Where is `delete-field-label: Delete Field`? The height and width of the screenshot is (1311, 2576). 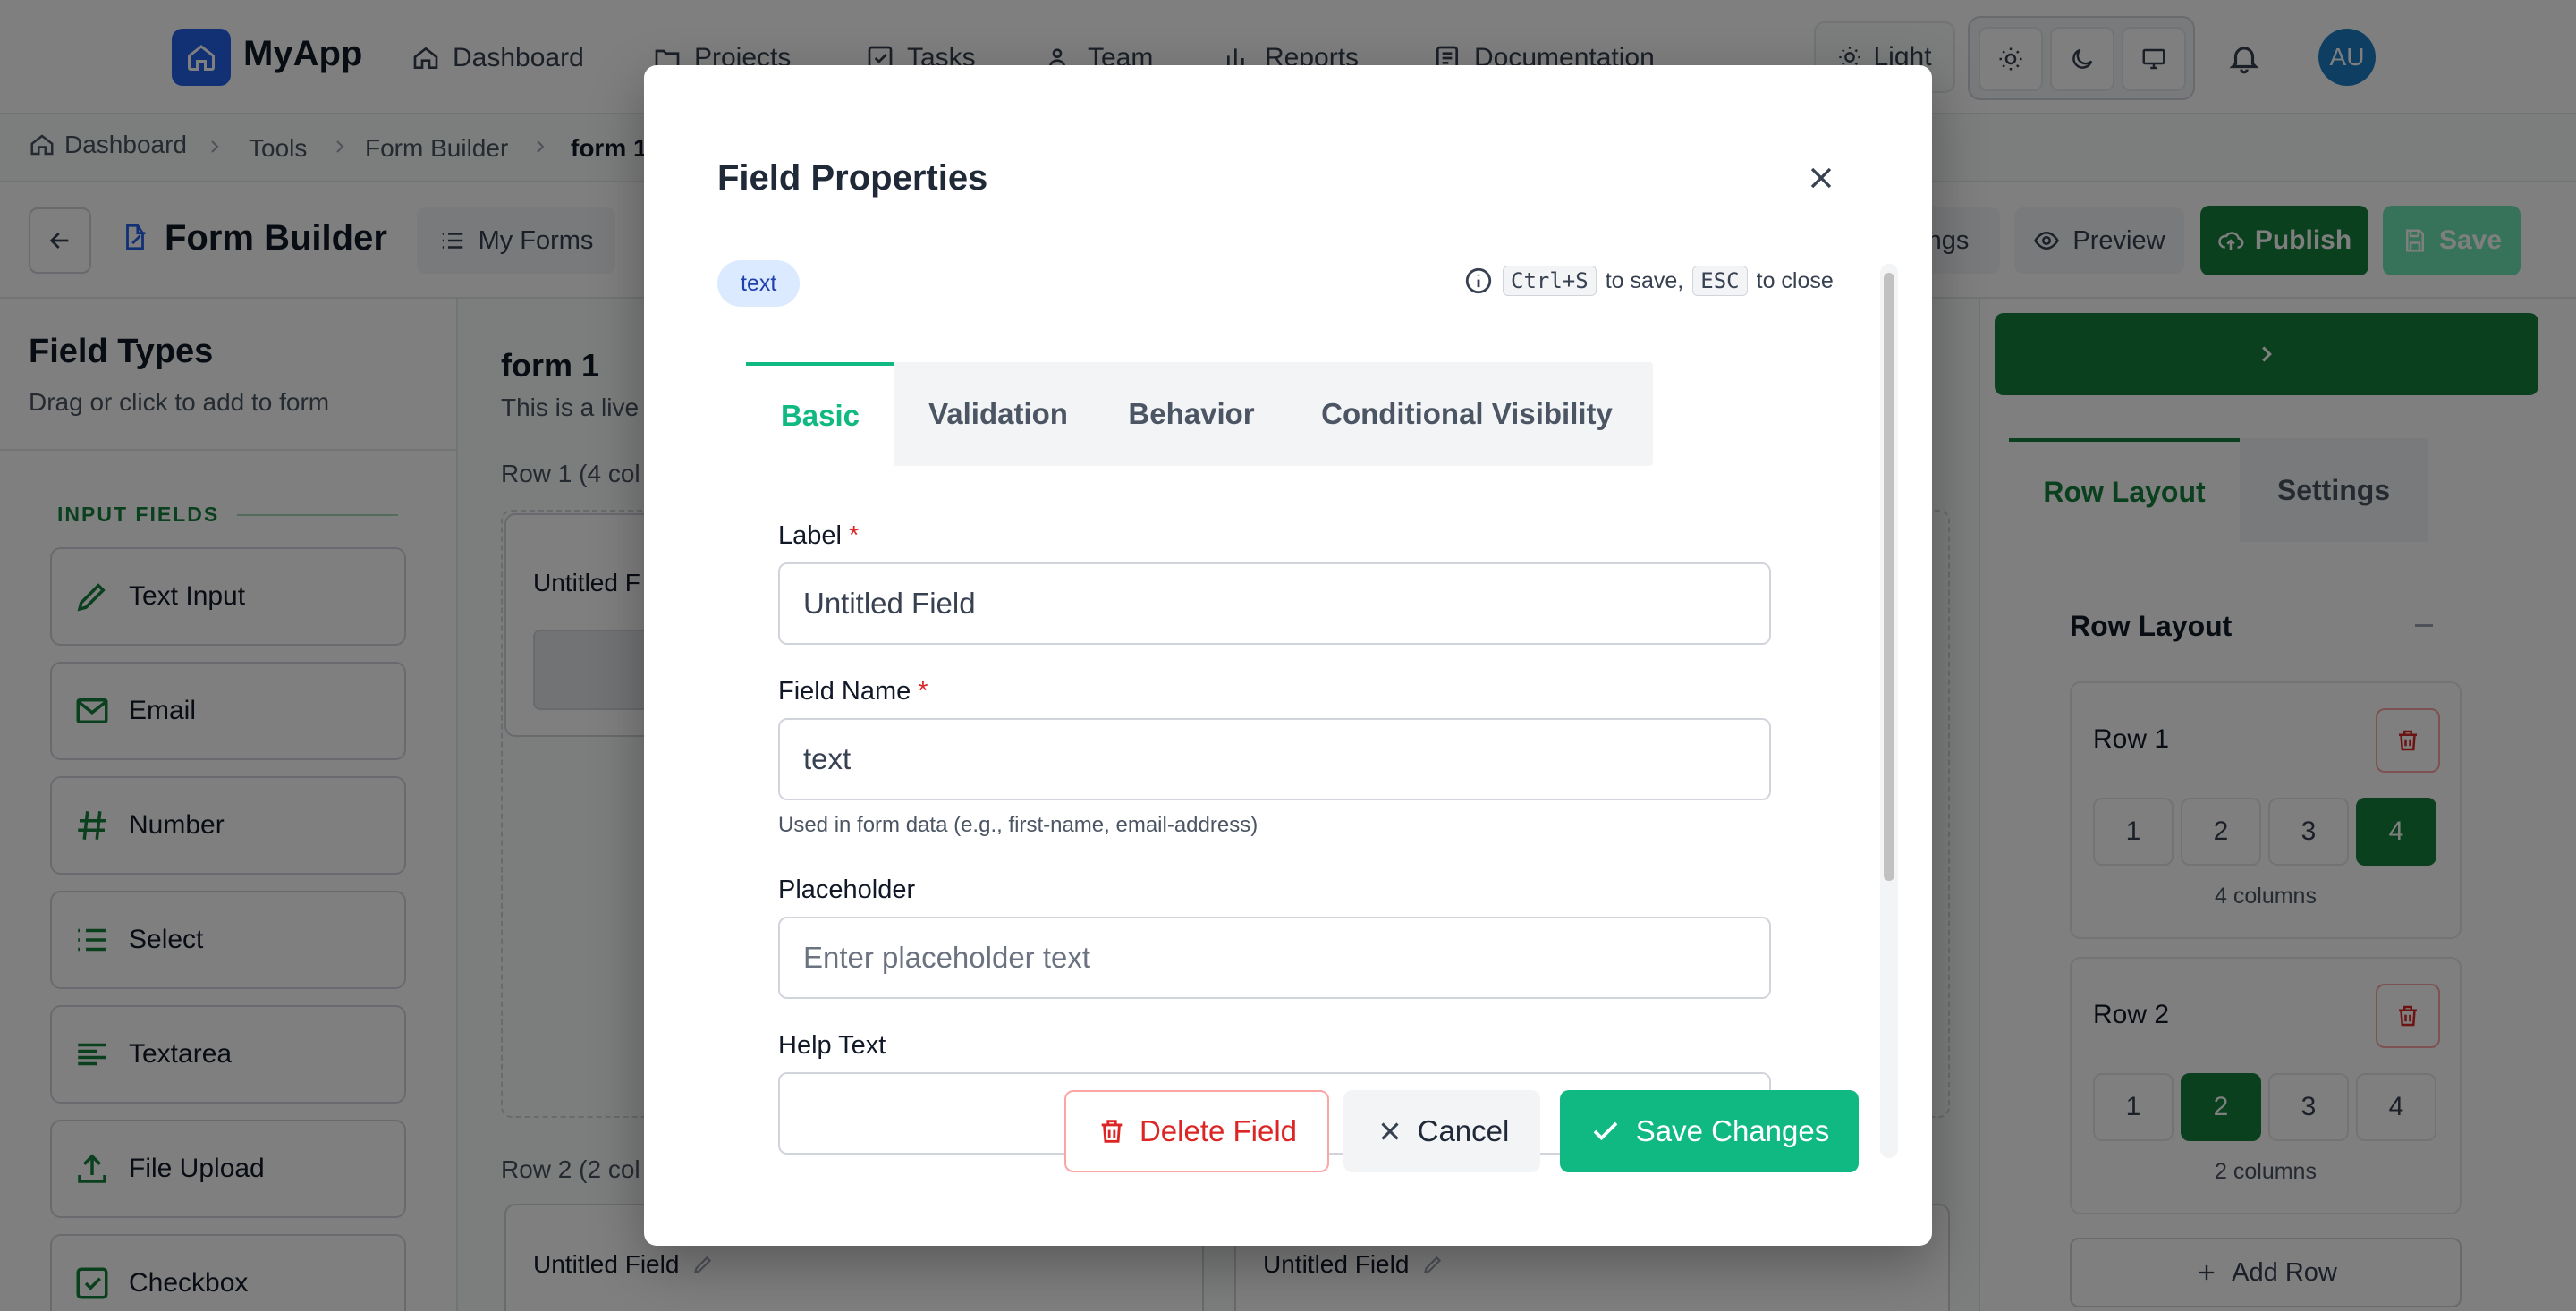 delete-field-label: Delete Field is located at coordinates (1218, 1130).